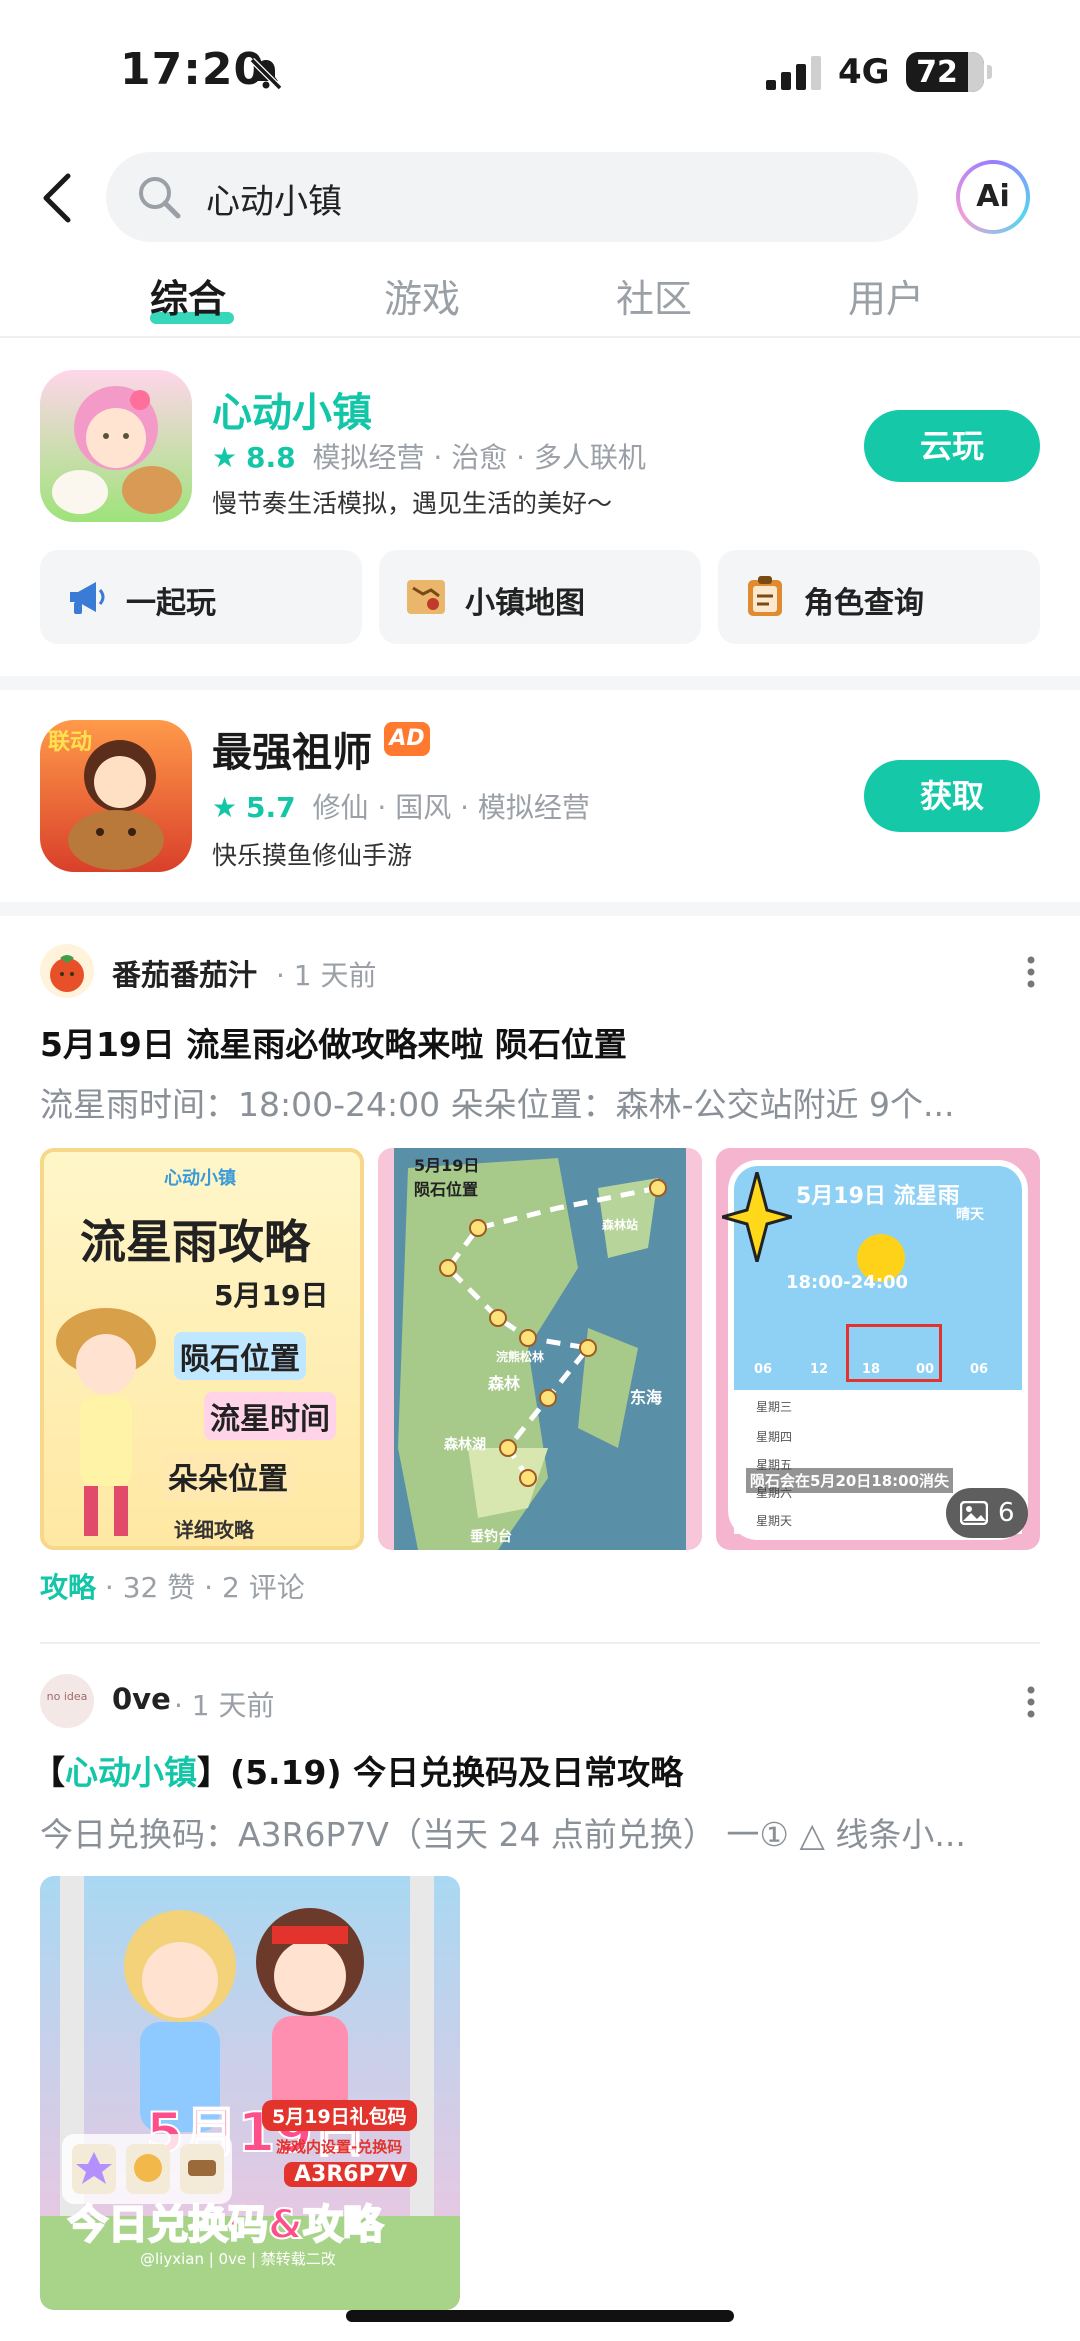 The height and width of the screenshot is (2341, 1080). I want to click on get-button: 获取, so click(952, 796).